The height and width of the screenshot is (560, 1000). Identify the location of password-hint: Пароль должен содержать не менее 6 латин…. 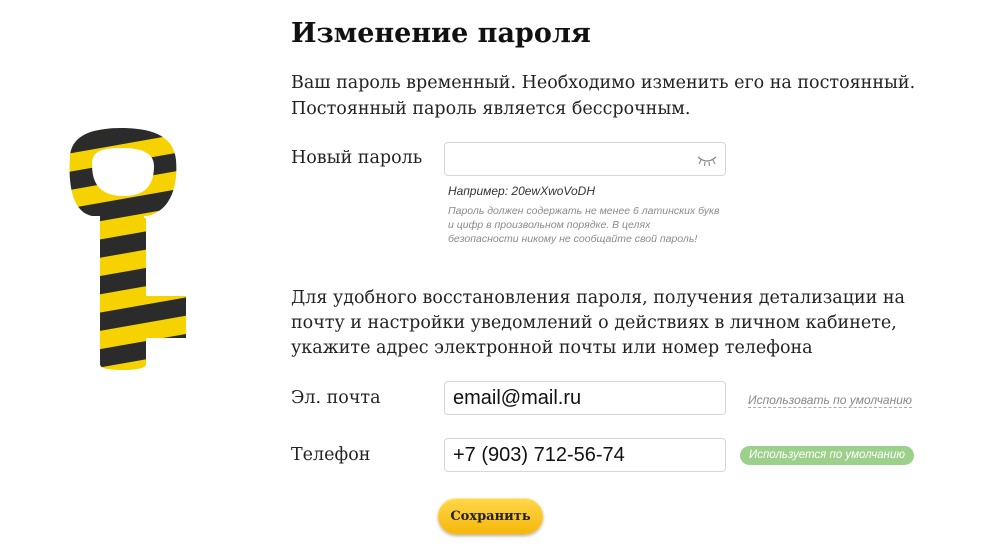
(584, 225).